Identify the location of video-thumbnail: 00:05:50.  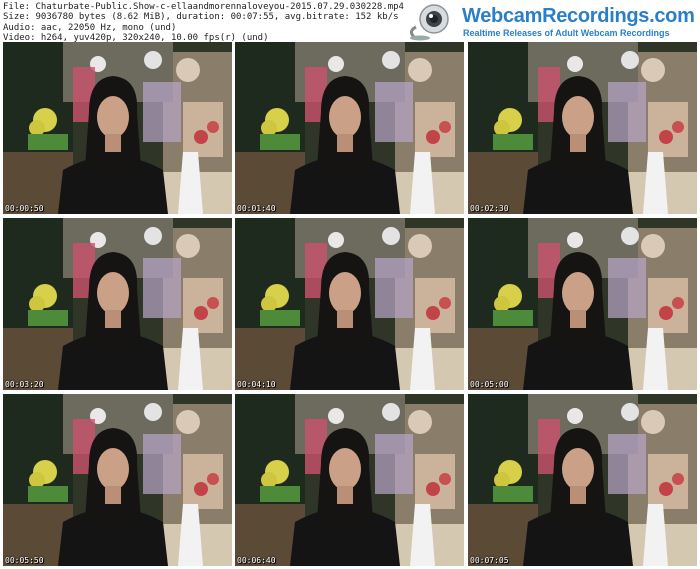
(117, 480).